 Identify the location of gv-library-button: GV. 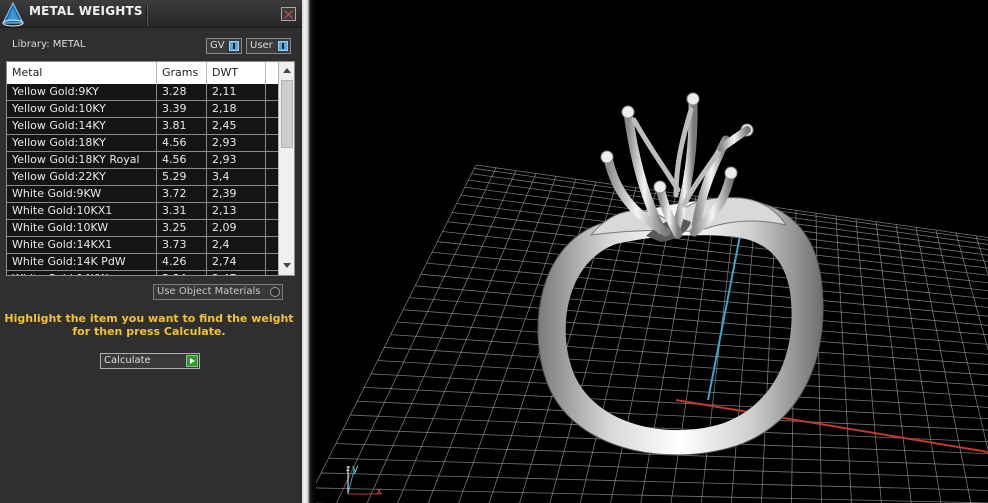
(224, 46).